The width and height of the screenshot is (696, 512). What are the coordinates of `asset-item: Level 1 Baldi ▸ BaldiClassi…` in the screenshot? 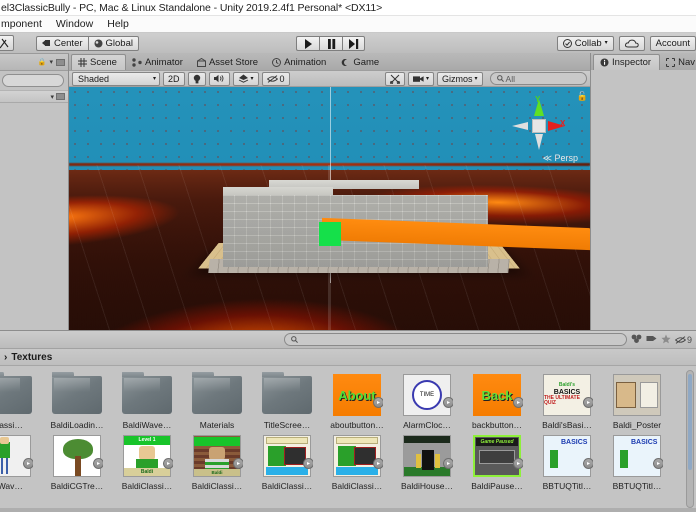 It's located at (147, 462).